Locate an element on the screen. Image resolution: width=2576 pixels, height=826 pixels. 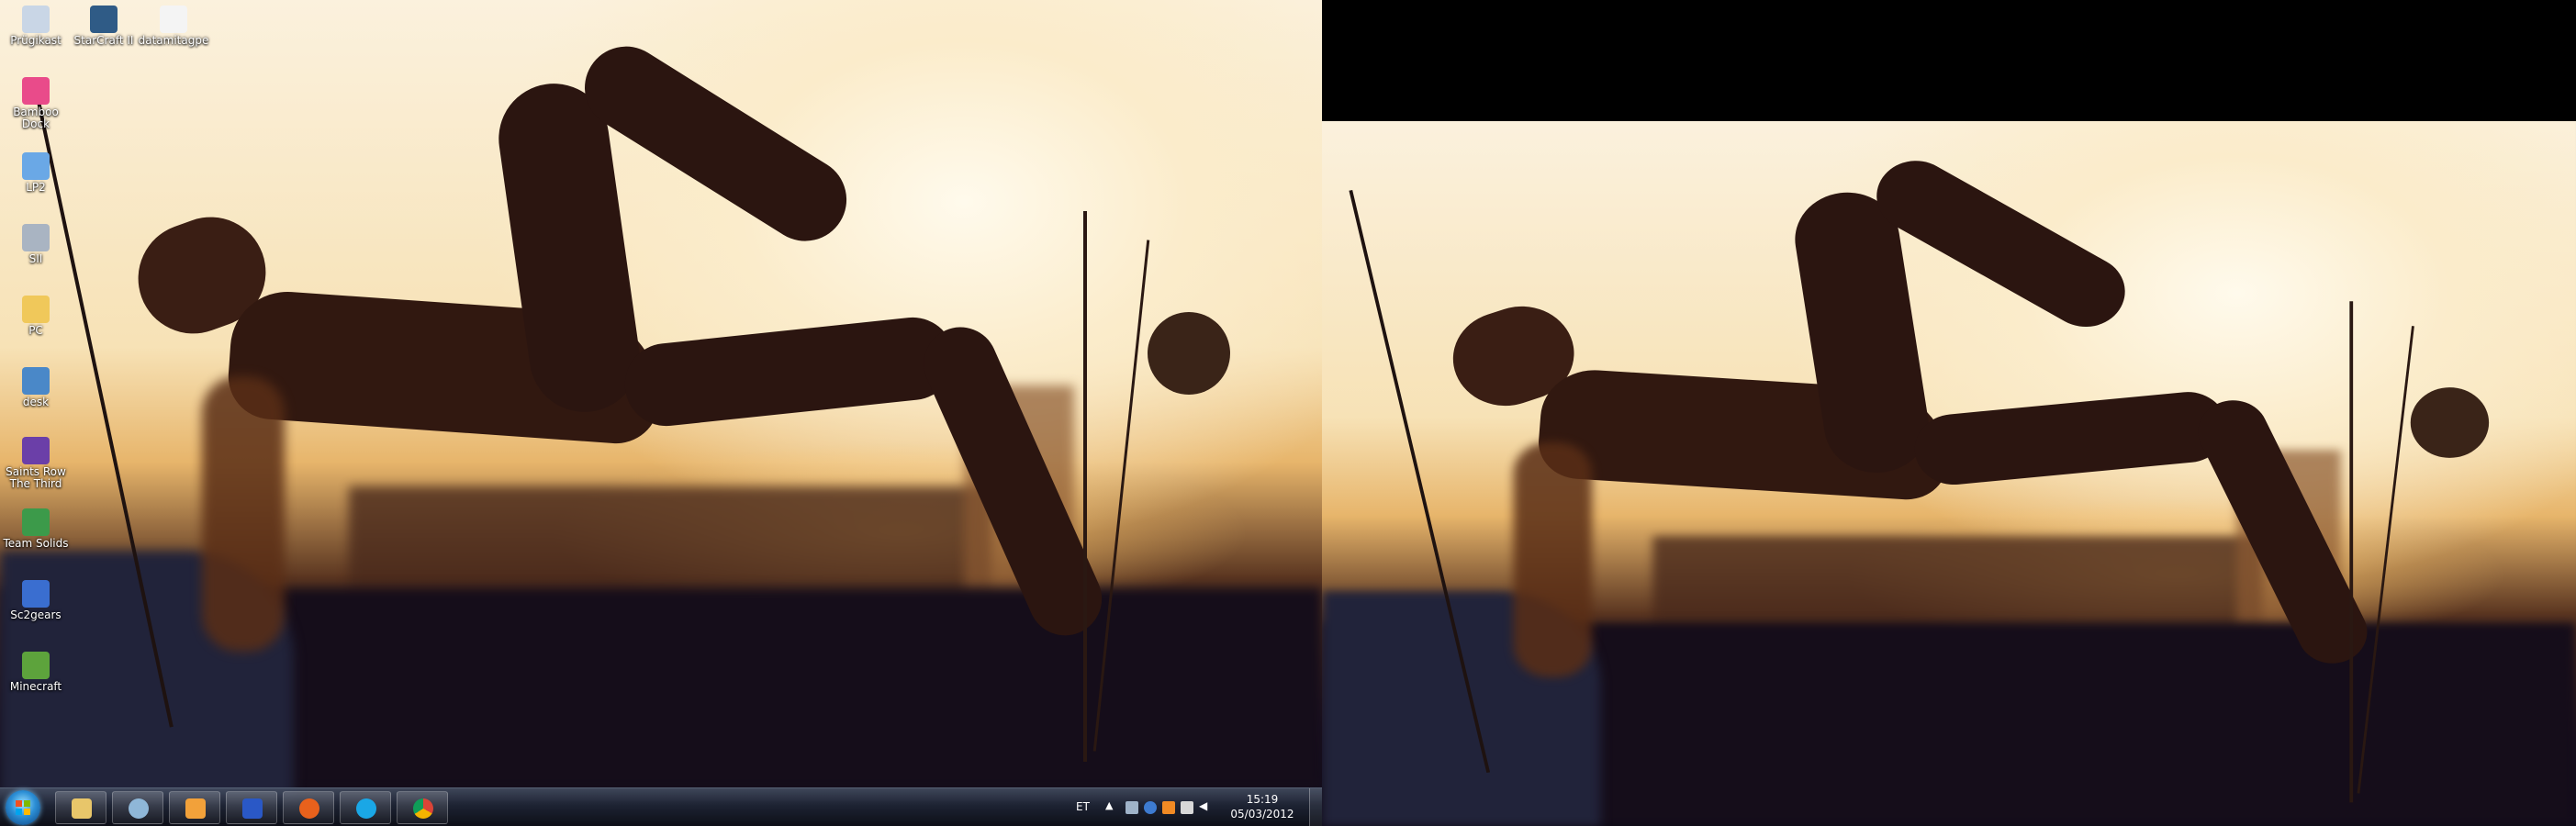
clock: 15:19 05/03/2012 is located at coordinates (1262, 807).